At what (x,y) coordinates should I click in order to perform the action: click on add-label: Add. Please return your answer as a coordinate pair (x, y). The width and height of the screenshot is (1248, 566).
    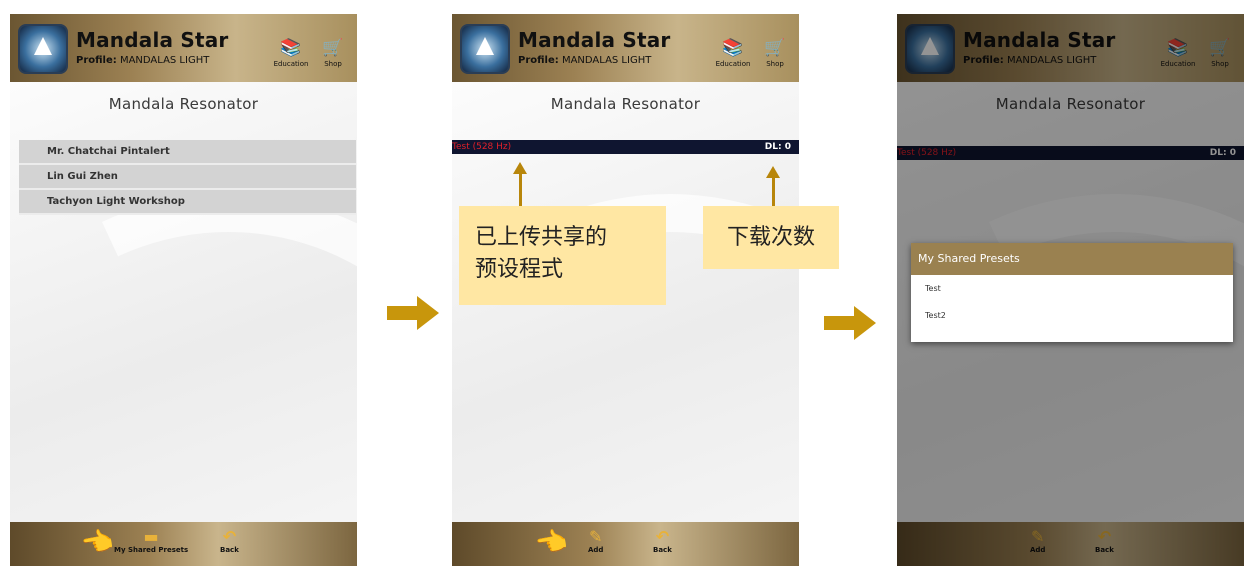
    Looking at the image, I should click on (596, 550).